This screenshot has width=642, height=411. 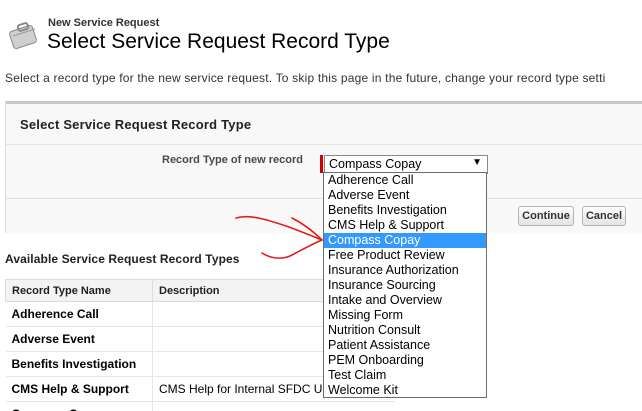 I want to click on chevron-down-icon: ▼, so click(x=477, y=162).